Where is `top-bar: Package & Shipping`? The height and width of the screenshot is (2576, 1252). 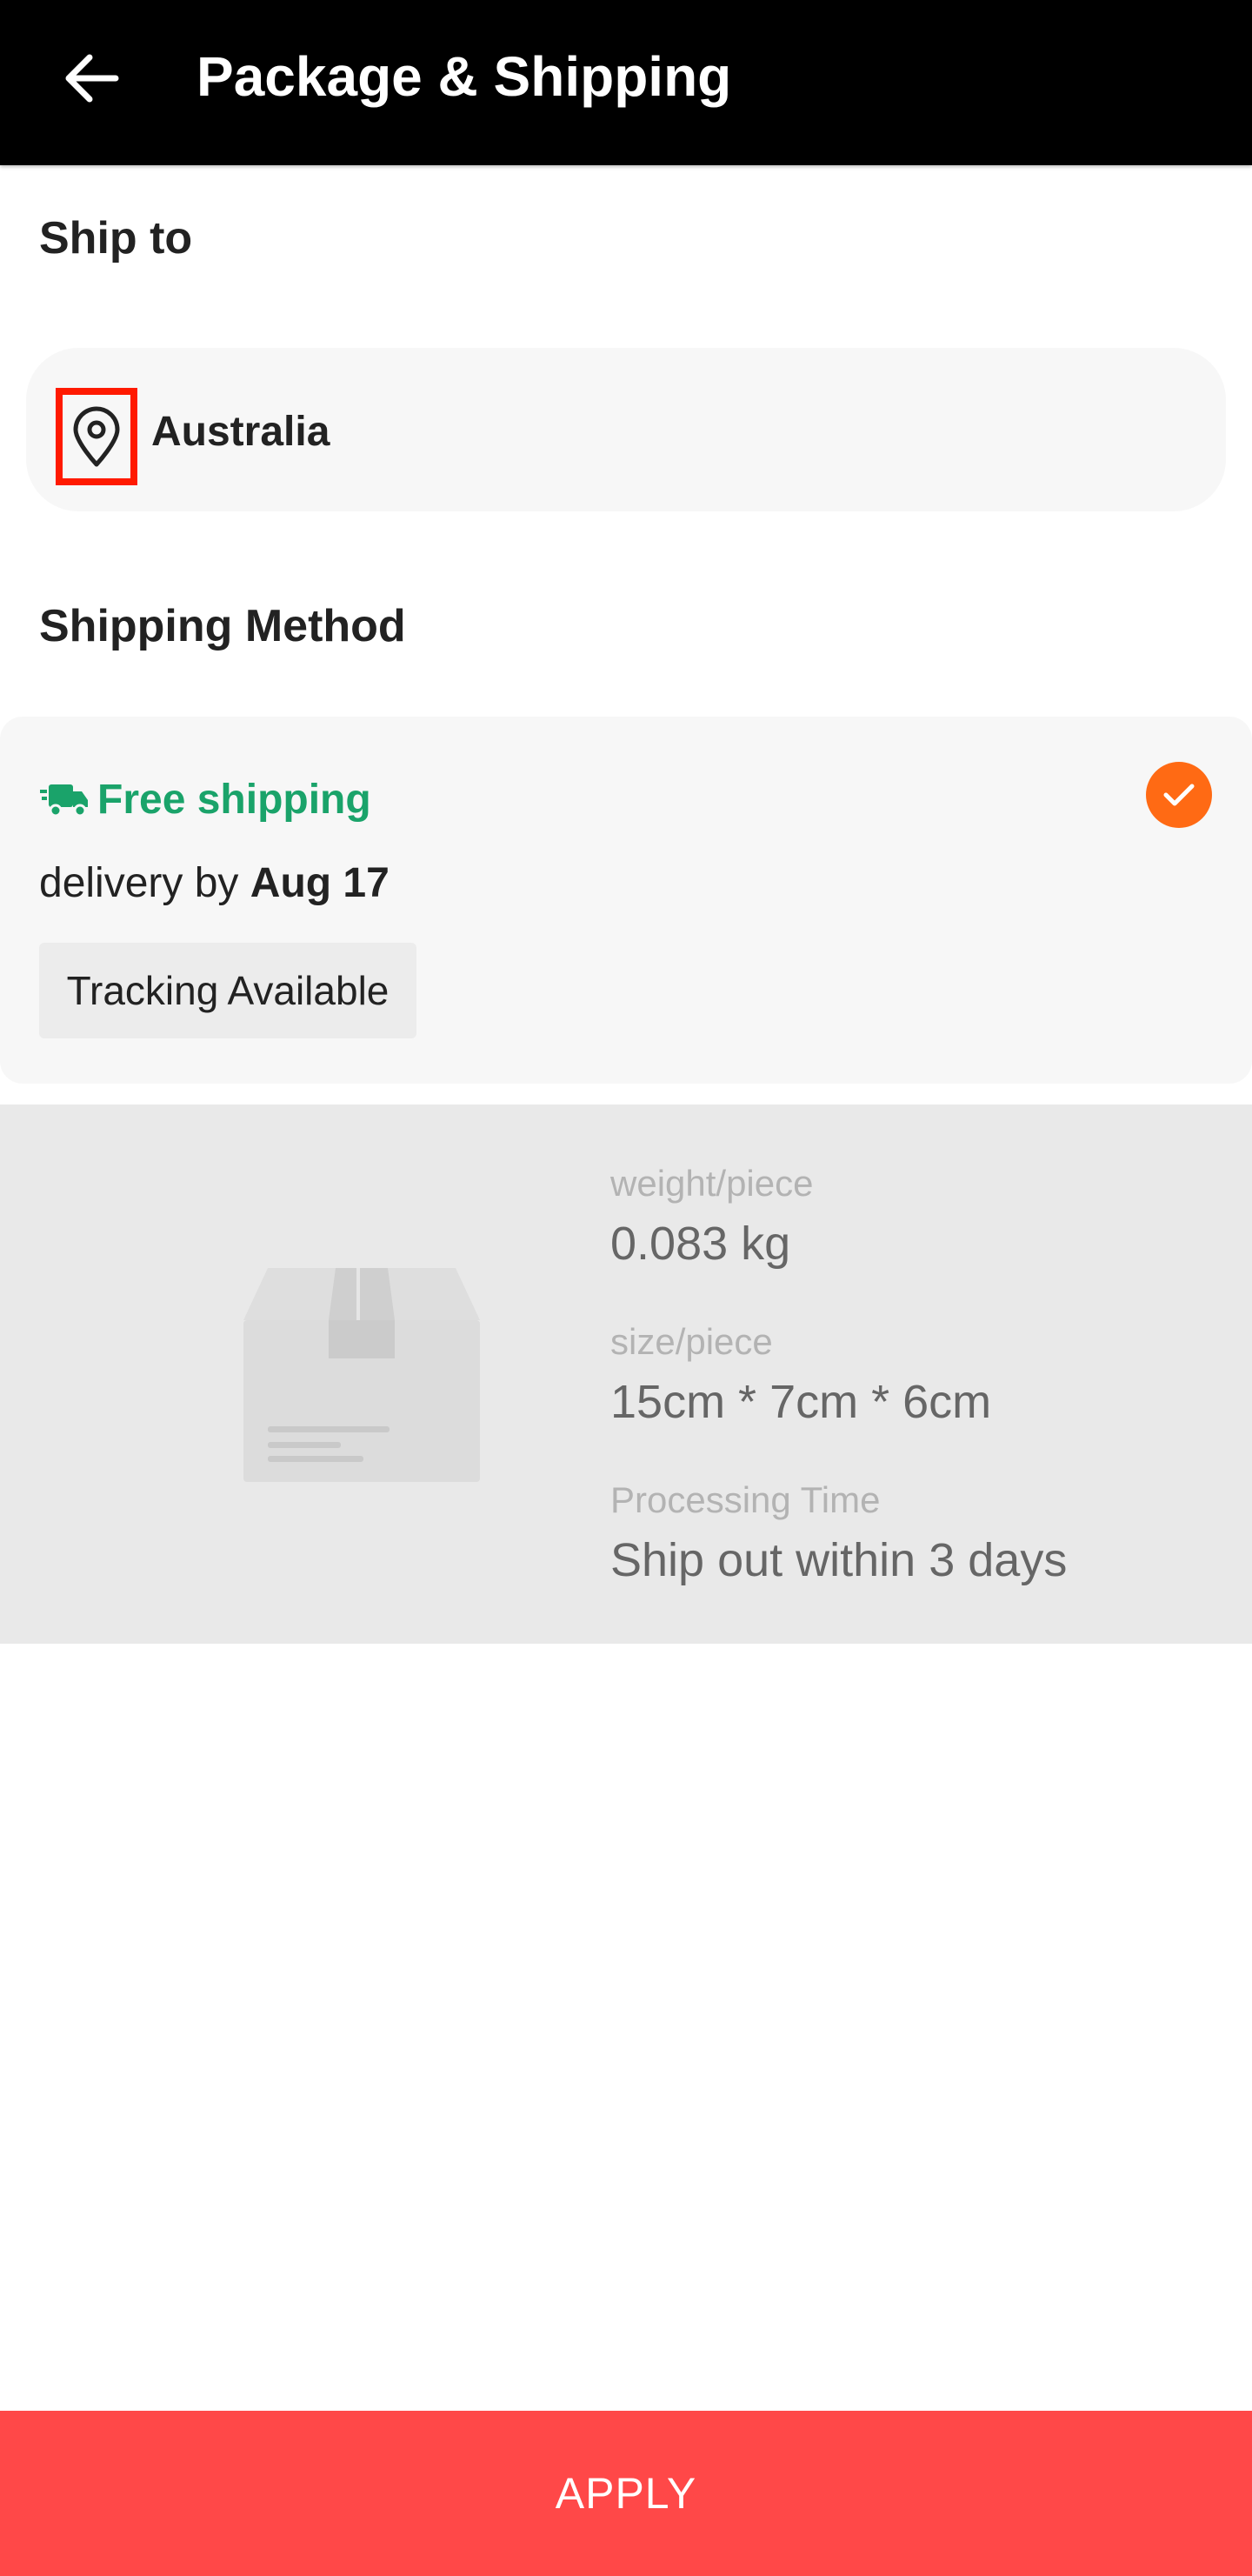
top-bar: Package & Shipping is located at coordinates (626, 82).